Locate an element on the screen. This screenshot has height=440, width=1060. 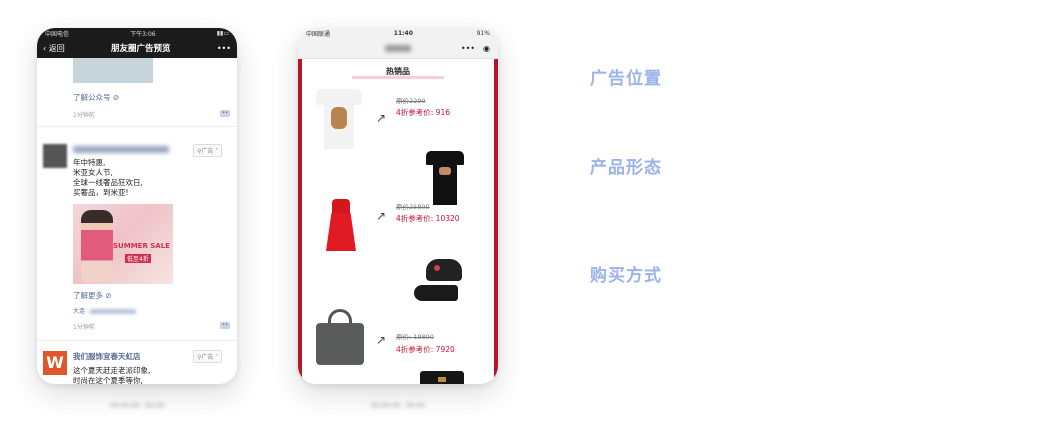
product-image-tshirt-bear is located at coordinates (339, 120).